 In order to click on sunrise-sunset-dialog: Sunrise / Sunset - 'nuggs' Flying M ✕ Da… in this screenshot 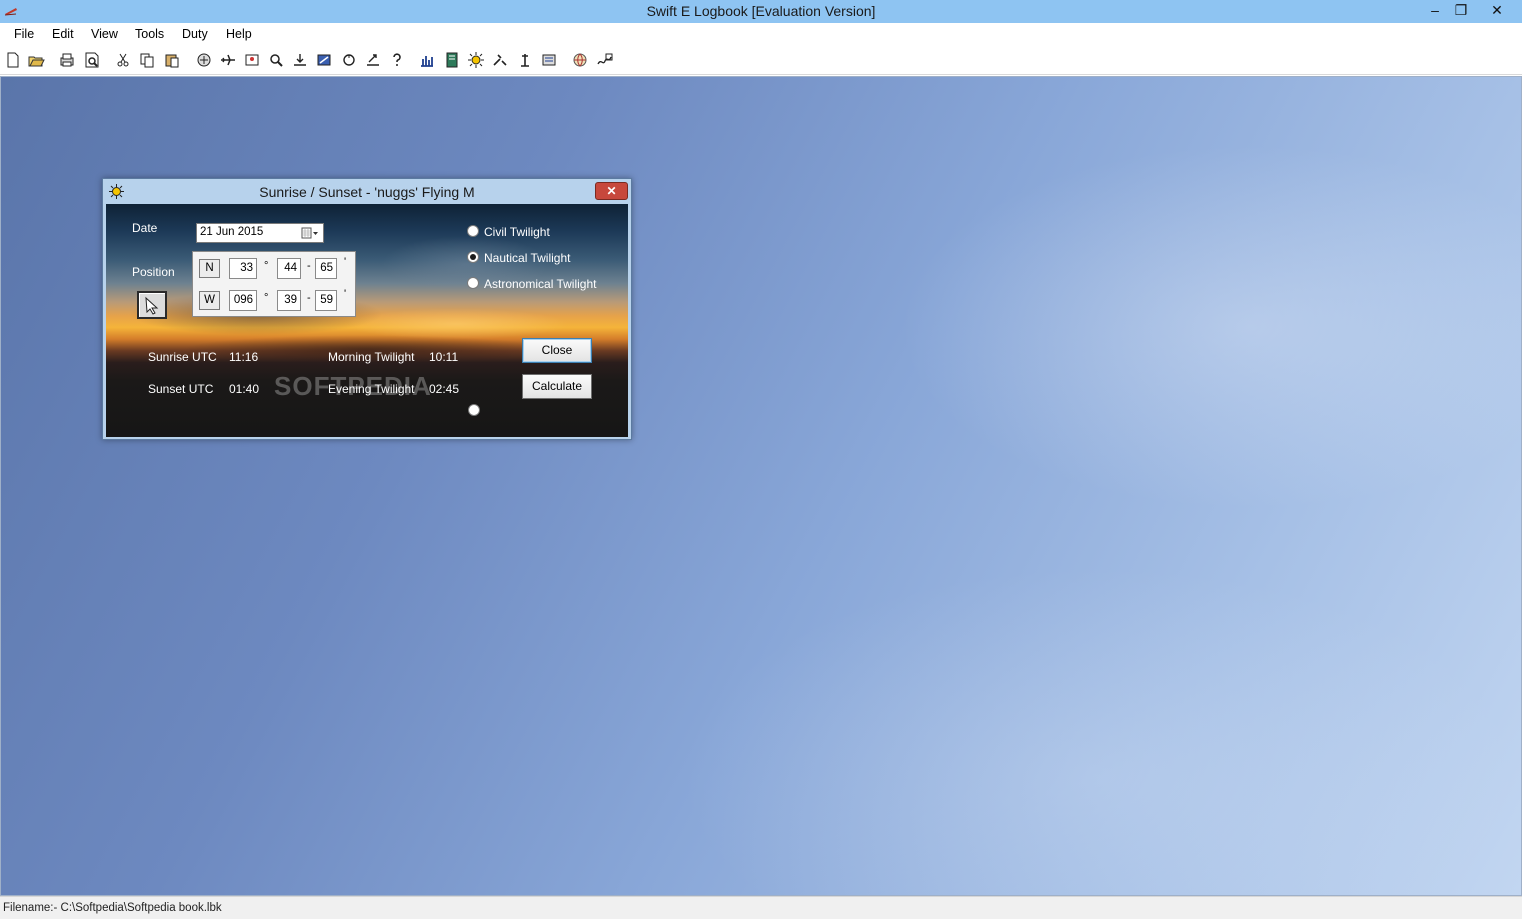, I will do `click(367, 309)`.